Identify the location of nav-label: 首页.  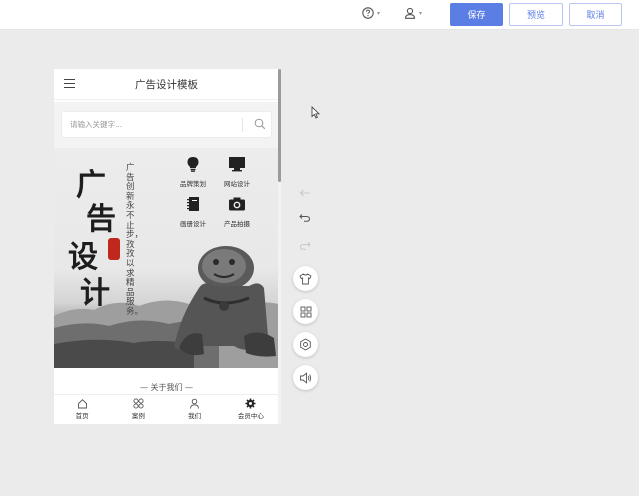
(82, 416).